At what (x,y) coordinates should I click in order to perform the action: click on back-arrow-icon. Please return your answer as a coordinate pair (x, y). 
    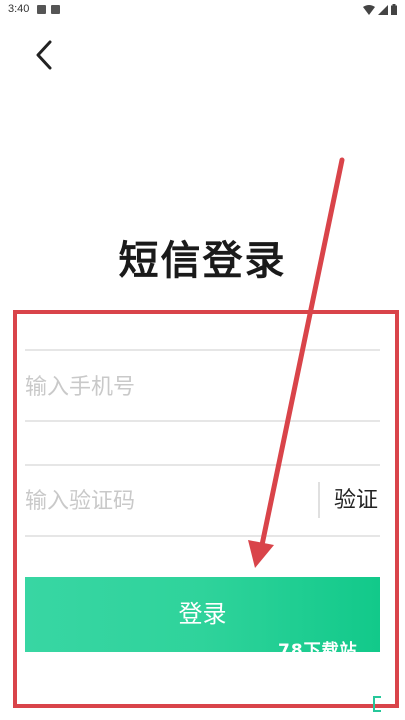
    Looking at the image, I should click on (44, 55).